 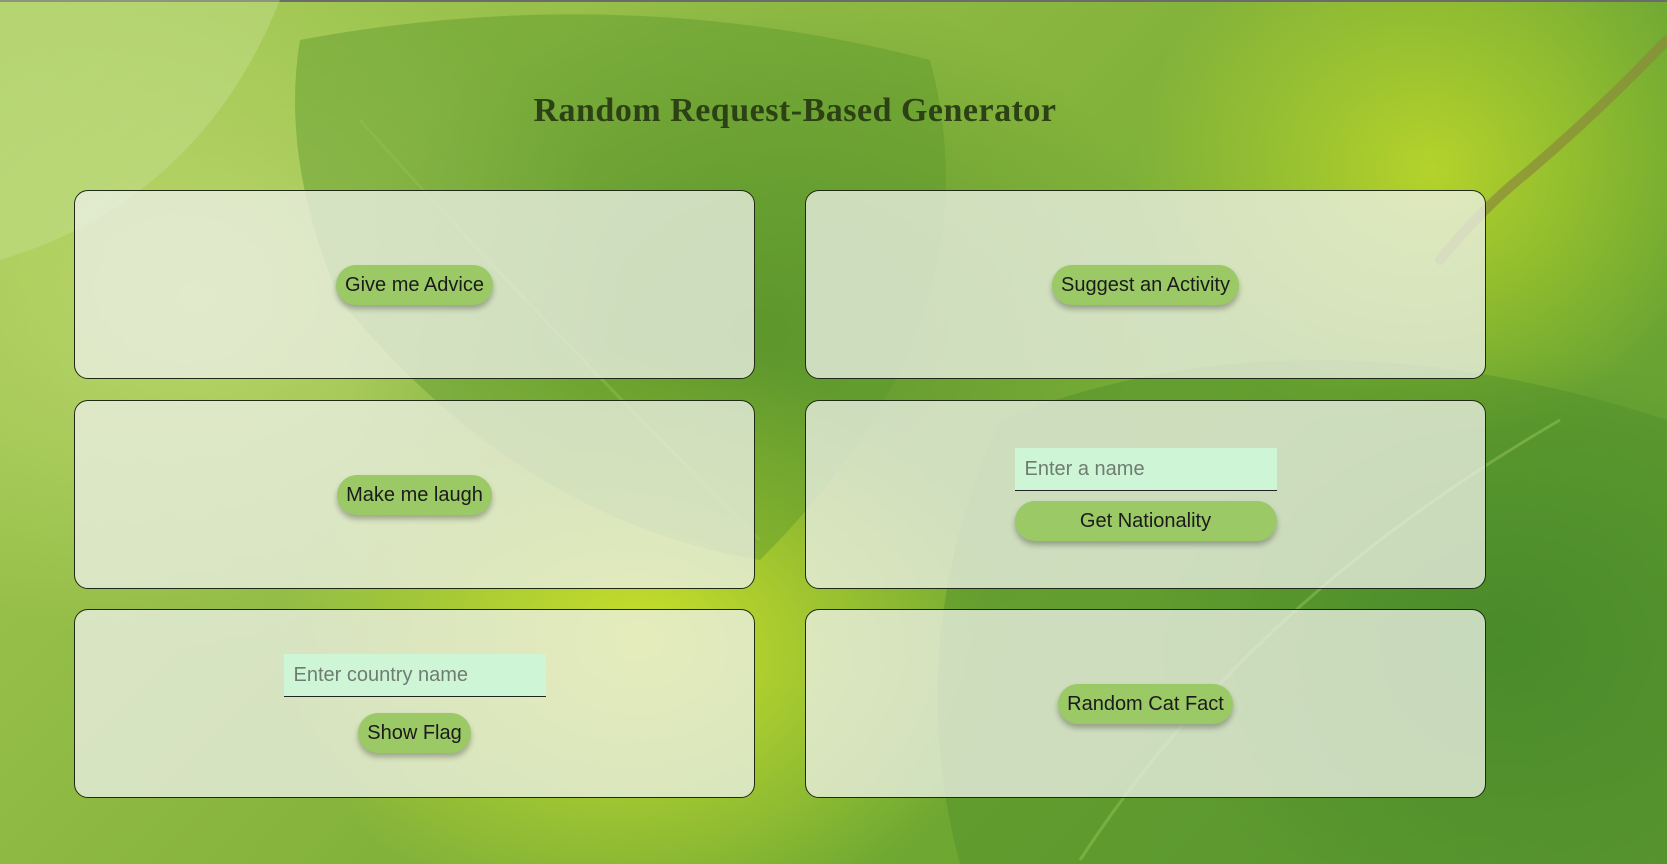 What do you see at coordinates (1145, 521) in the screenshot?
I see `get-nationality-button: Get Nationality` at bounding box center [1145, 521].